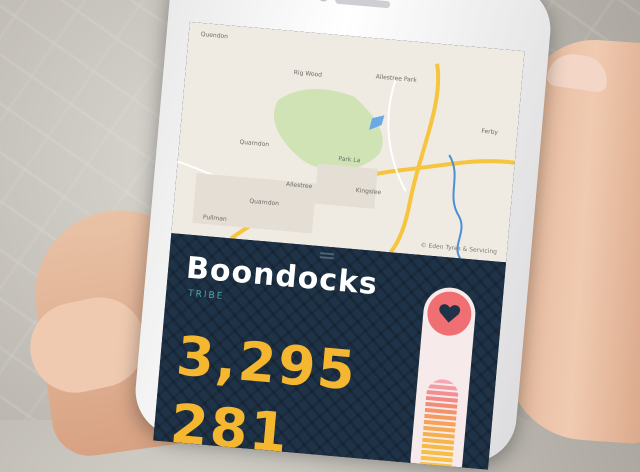 The width and height of the screenshot is (640, 472). What do you see at coordinates (230, 428) in the screenshot?
I see `secondary-count: 281` at bounding box center [230, 428].